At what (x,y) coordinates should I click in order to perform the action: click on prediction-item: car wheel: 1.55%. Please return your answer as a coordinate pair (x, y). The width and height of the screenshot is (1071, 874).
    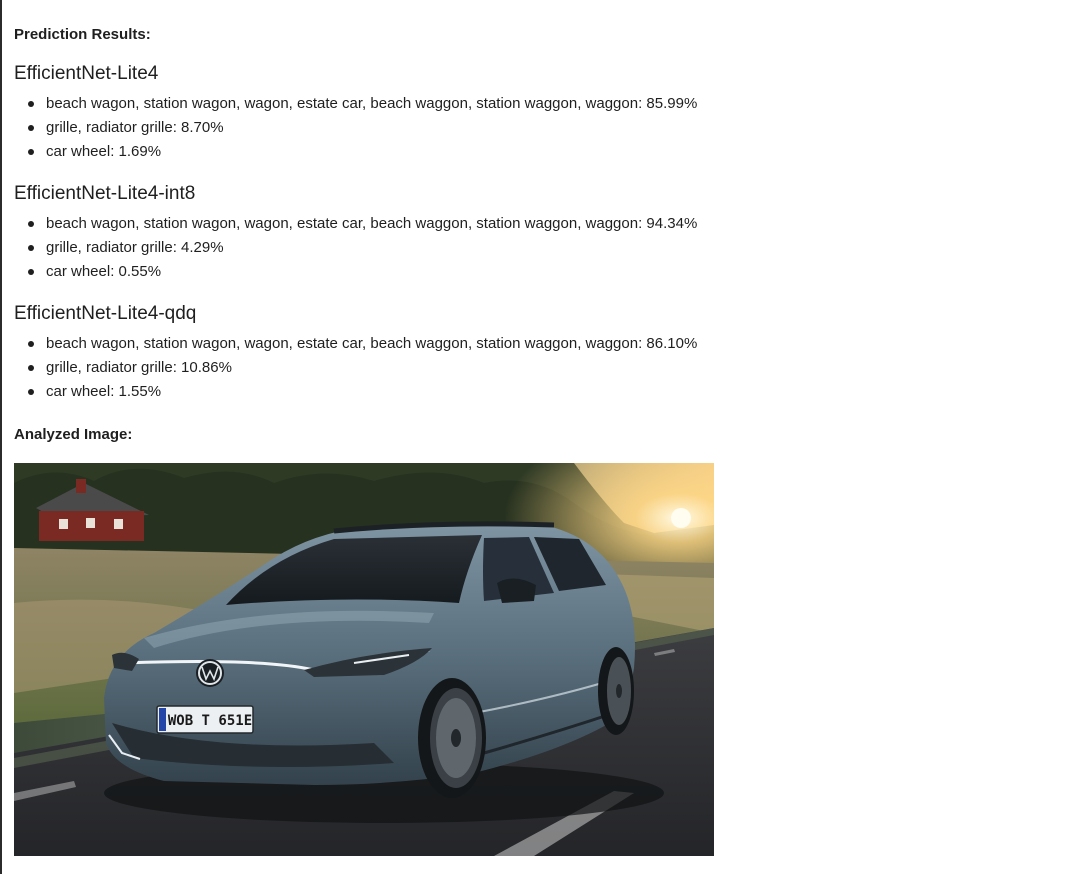
    Looking at the image, I should click on (355, 392).